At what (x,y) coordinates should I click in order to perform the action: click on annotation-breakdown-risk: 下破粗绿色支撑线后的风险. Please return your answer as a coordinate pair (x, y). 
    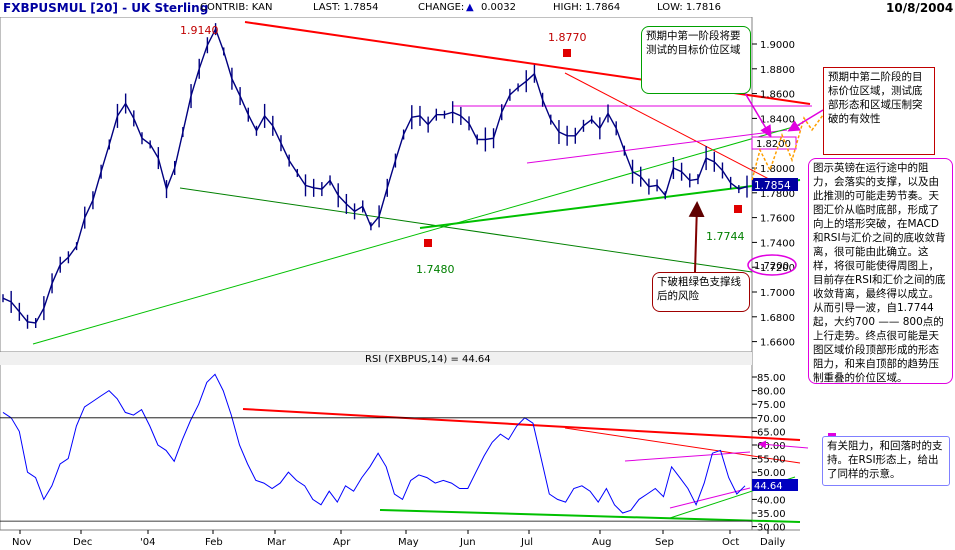
    Looking at the image, I should click on (701, 292).